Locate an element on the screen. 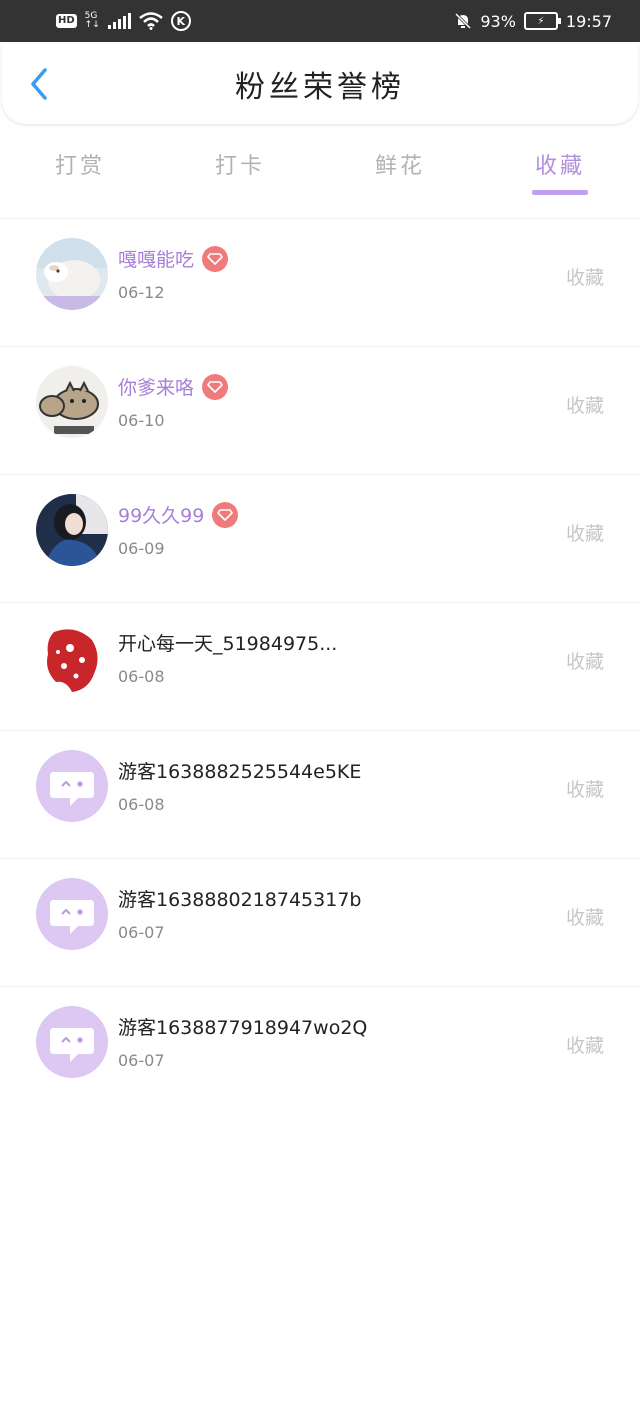  favorite-date: 06-12 is located at coordinates (141, 292).